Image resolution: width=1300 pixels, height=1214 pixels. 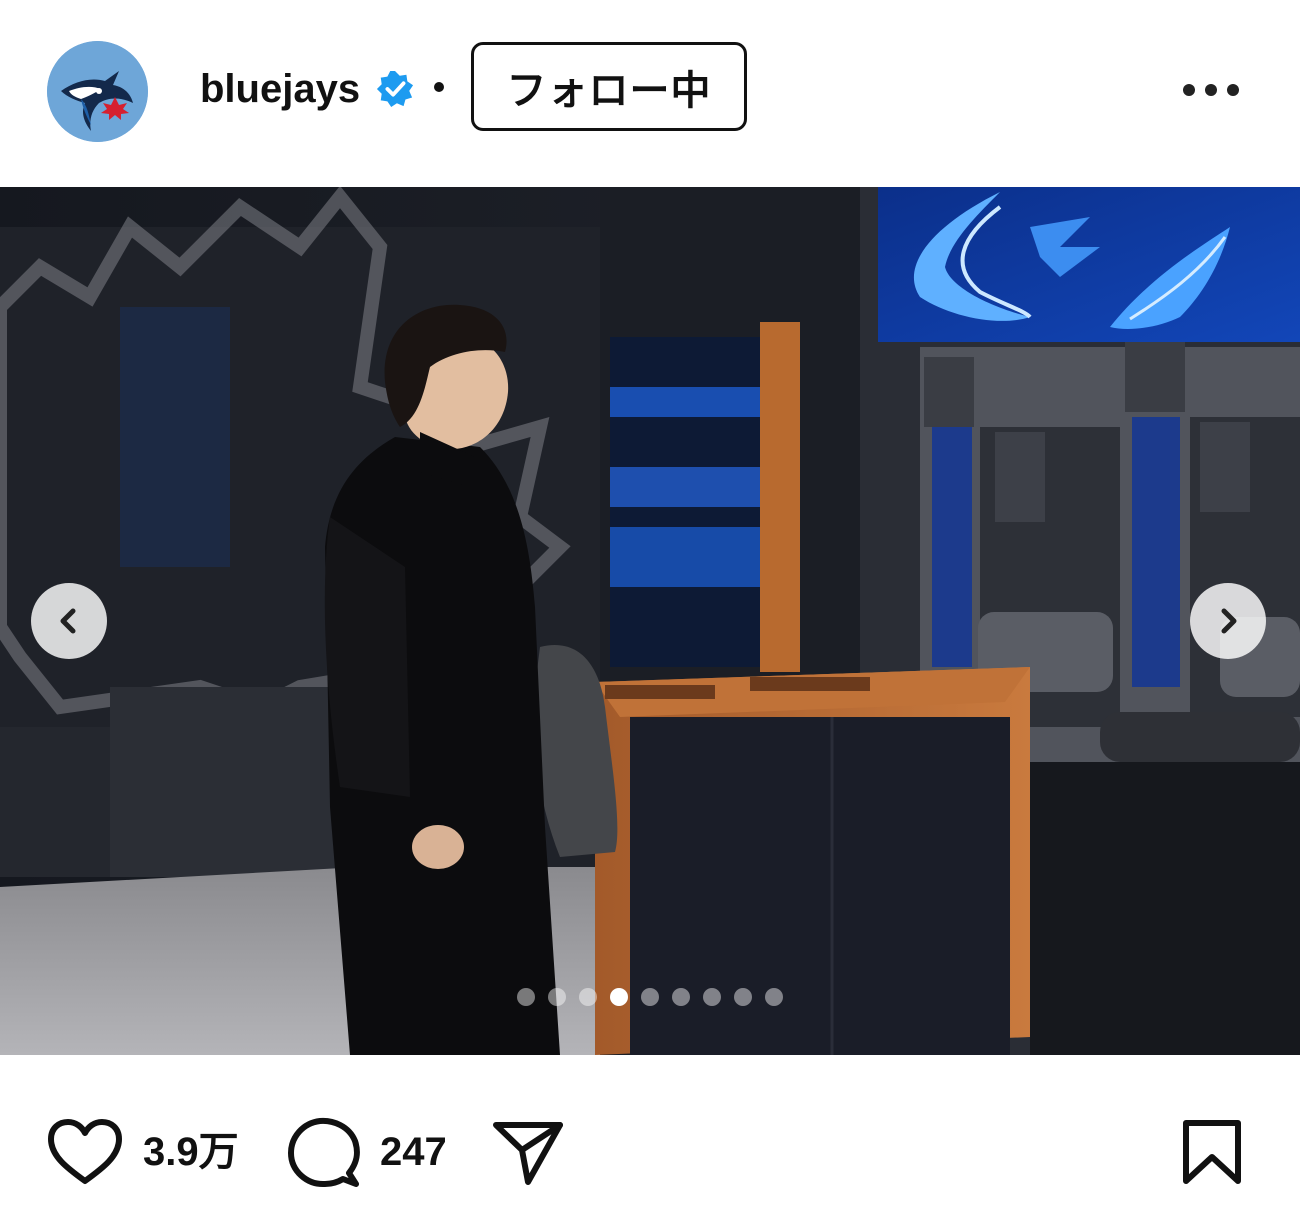 I want to click on chevron-left-icon, so click(x=68, y=621).